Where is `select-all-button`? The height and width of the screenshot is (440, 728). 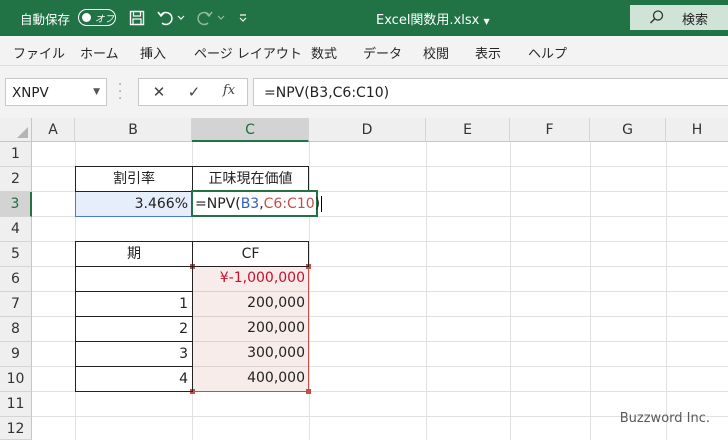
select-all-button is located at coordinates (16, 130).